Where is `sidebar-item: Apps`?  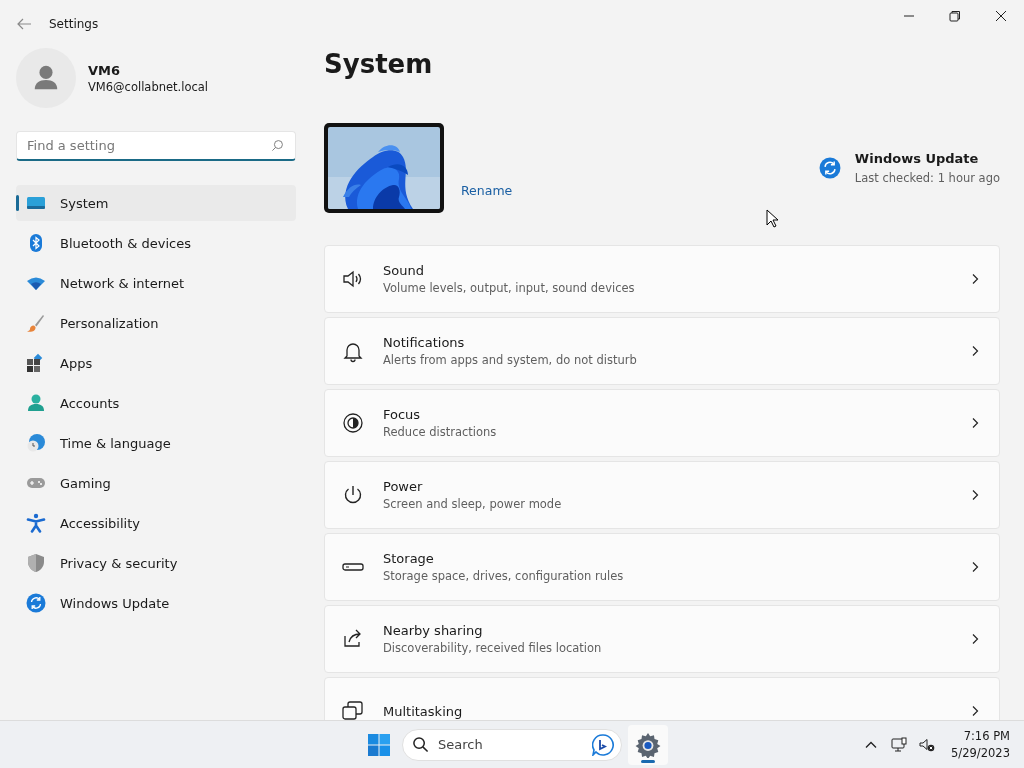 sidebar-item: Apps is located at coordinates (156, 363).